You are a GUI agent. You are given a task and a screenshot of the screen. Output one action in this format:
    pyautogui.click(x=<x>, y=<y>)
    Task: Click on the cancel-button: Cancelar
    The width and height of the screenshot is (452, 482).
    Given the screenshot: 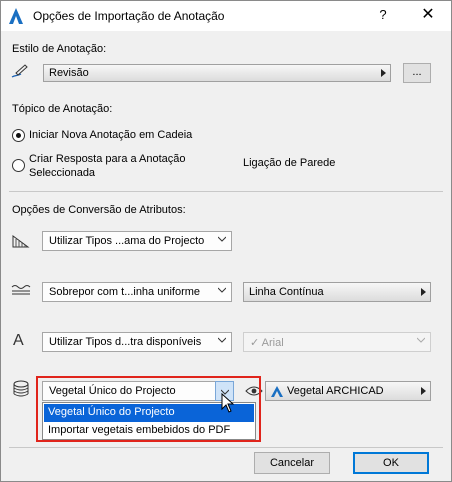 What is the action you would take?
    pyautogui.click(x=292, y=463)
    